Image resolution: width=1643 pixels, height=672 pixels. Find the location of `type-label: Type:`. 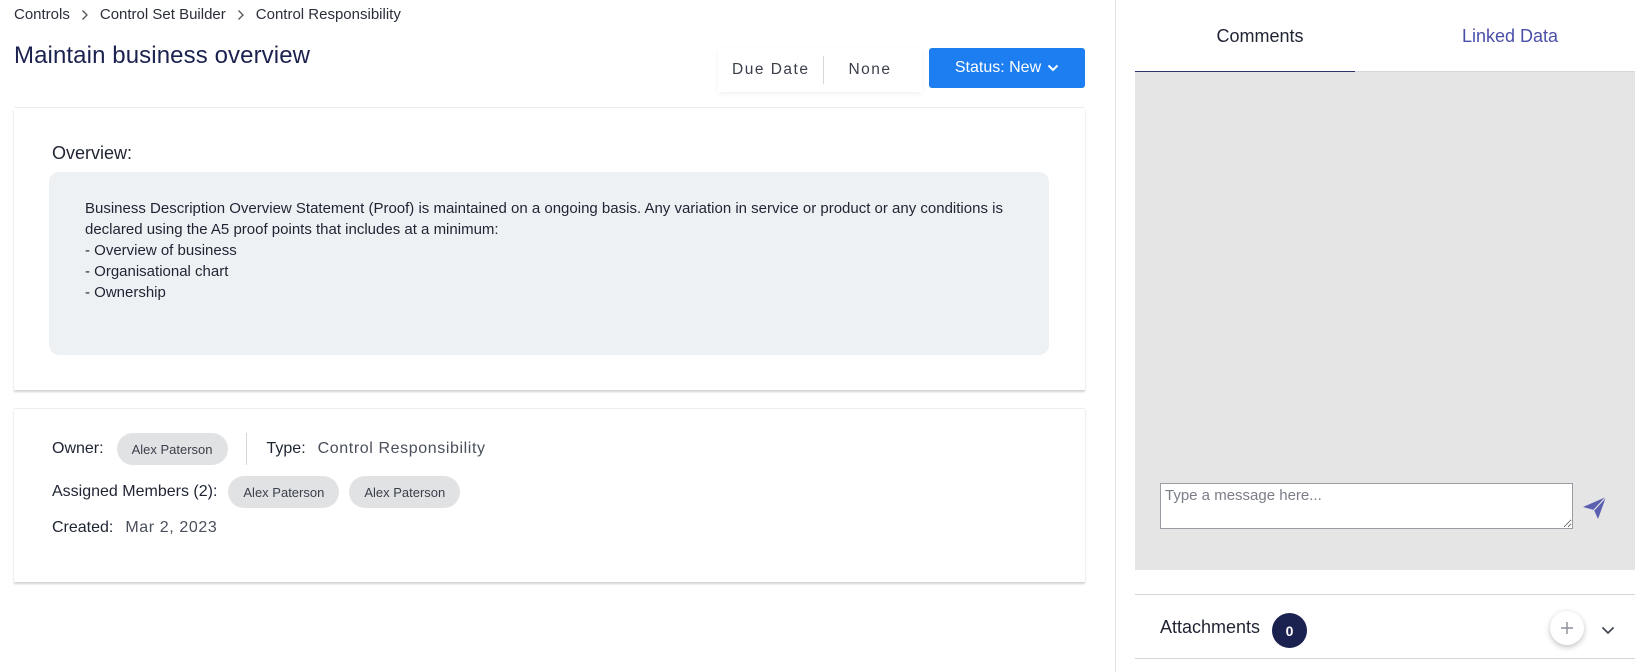

type-label: Type: is located at coordinates (286, 448).